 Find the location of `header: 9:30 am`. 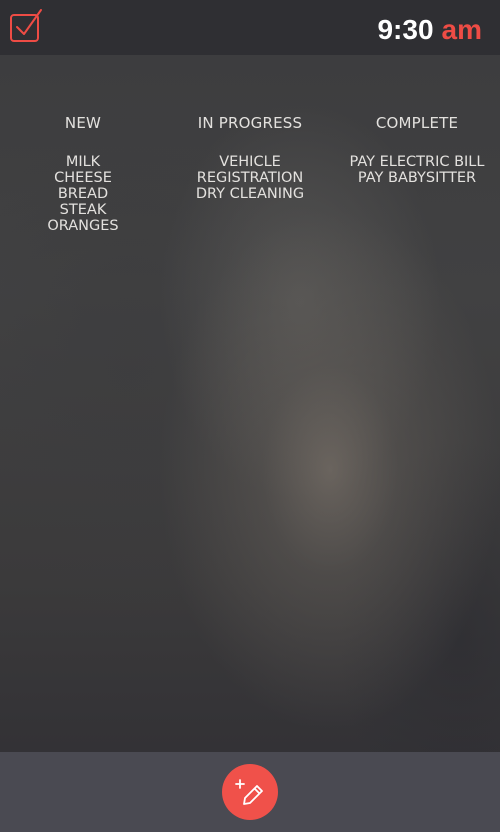

header: 9:30 am is located at coordinates (250, 27).